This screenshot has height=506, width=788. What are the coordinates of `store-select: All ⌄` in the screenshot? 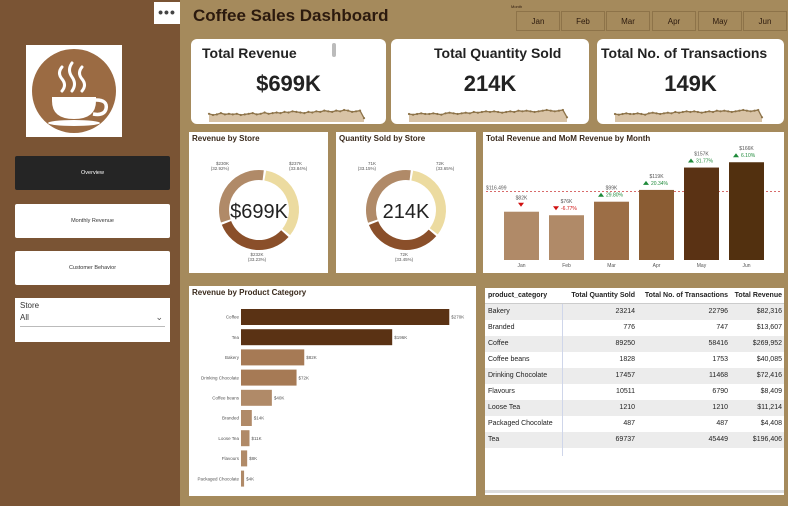 It's located at (92, 319).